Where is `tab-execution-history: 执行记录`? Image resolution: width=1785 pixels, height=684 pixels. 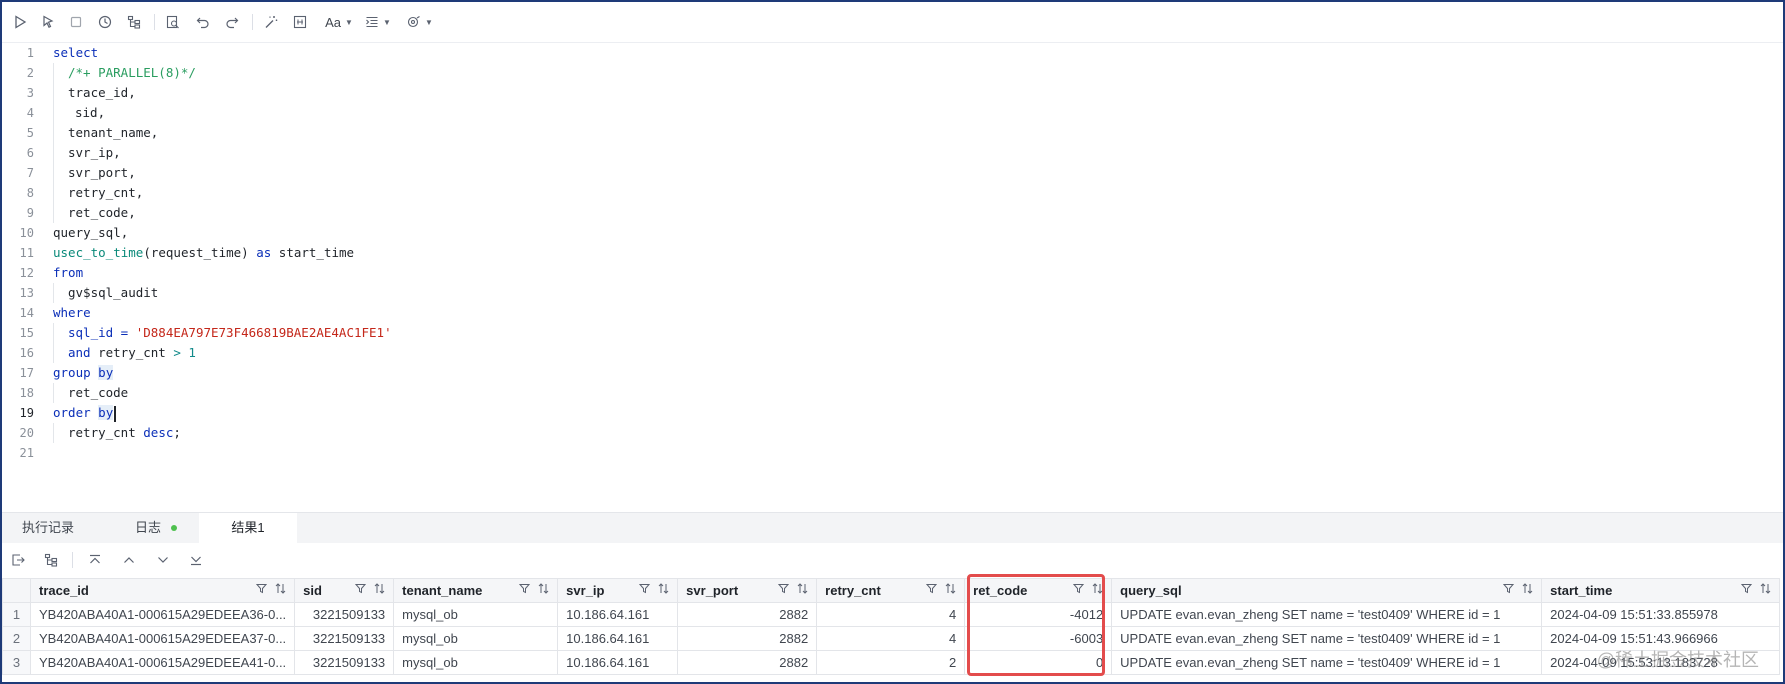 tab-execution-history: 执行记录 is located at coordinates (72, 528).